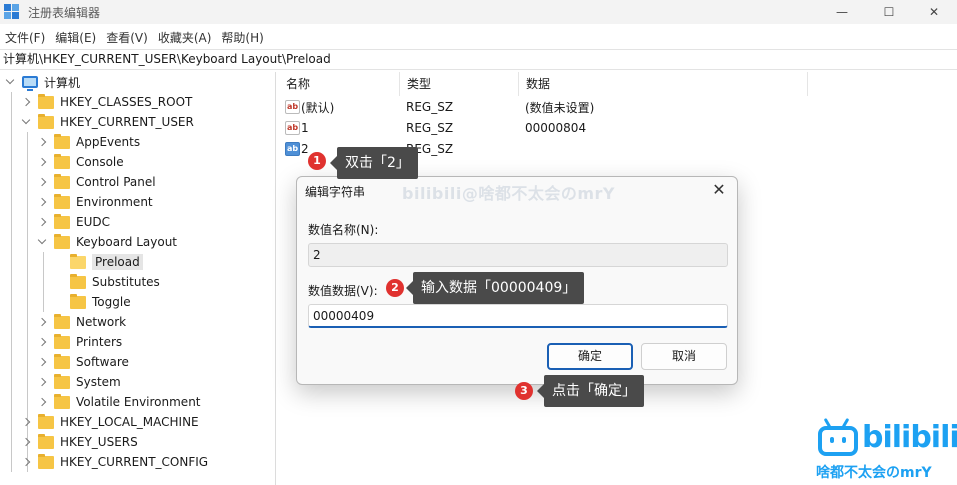  What do you see at coordinates (79, 342) in the screenshot?
I see `tree-item-printers: Printers` at bounding box center [79, 342].